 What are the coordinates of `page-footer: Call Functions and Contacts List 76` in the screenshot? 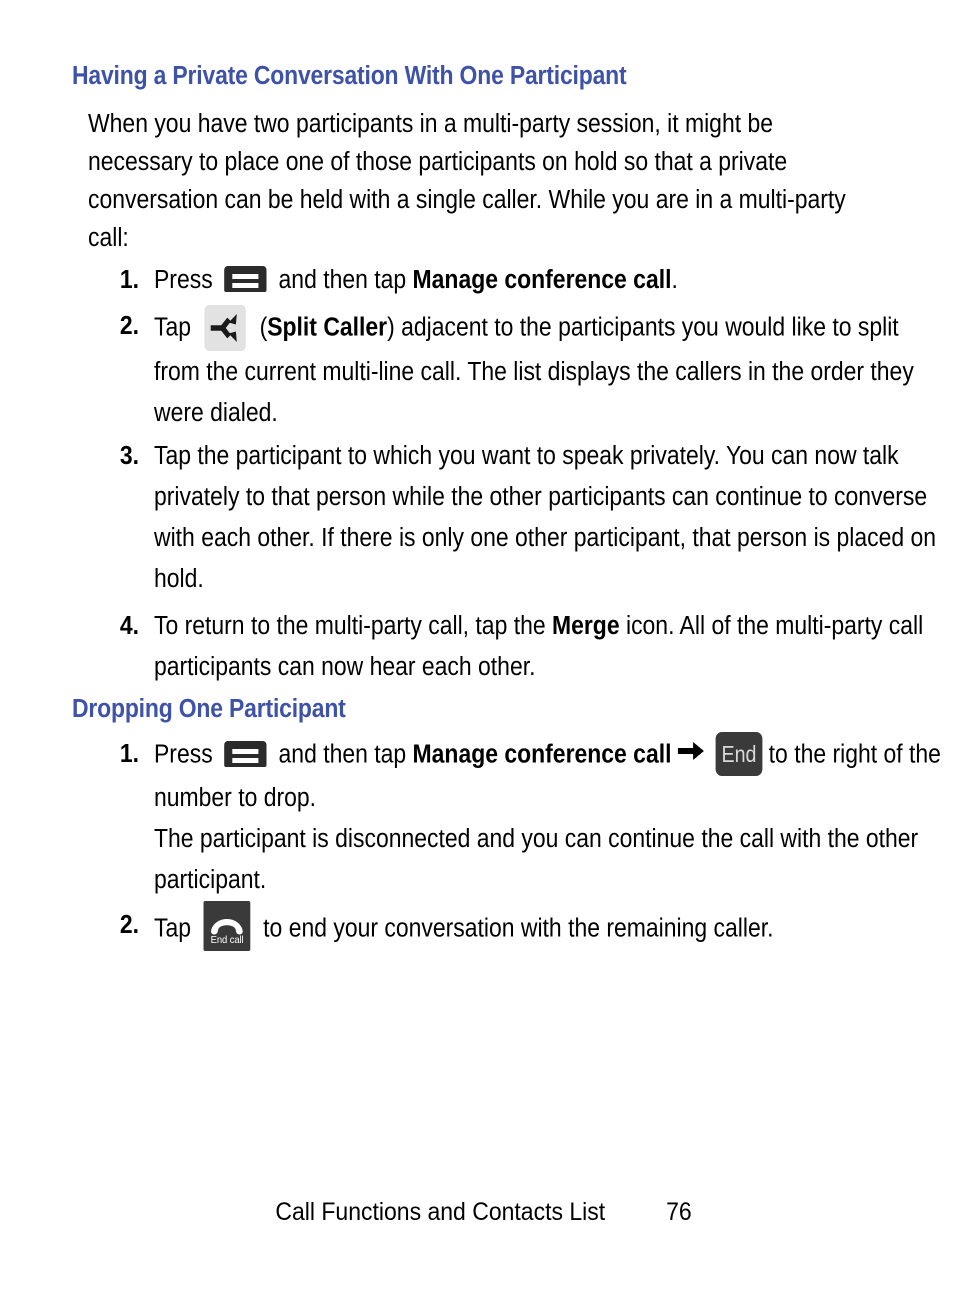 It's located at (477, 1212).